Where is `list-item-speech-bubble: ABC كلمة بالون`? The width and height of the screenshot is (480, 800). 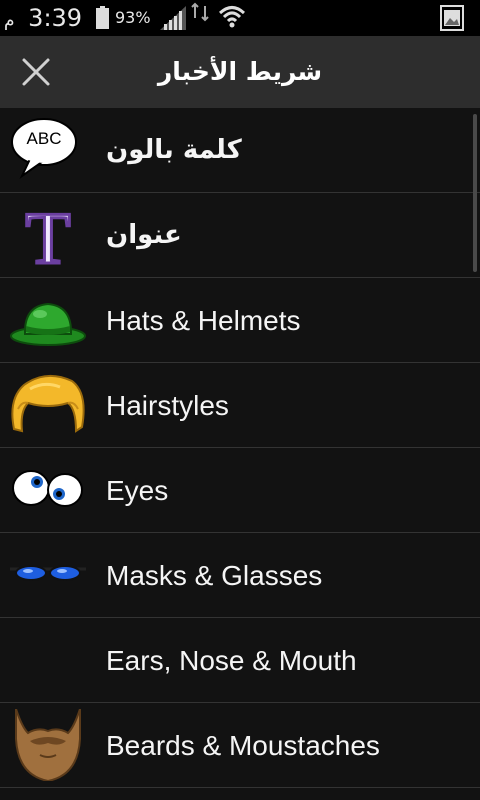 list-item-speech-bubble: ABC كلمة بالون is located at coordinates (240, 150).